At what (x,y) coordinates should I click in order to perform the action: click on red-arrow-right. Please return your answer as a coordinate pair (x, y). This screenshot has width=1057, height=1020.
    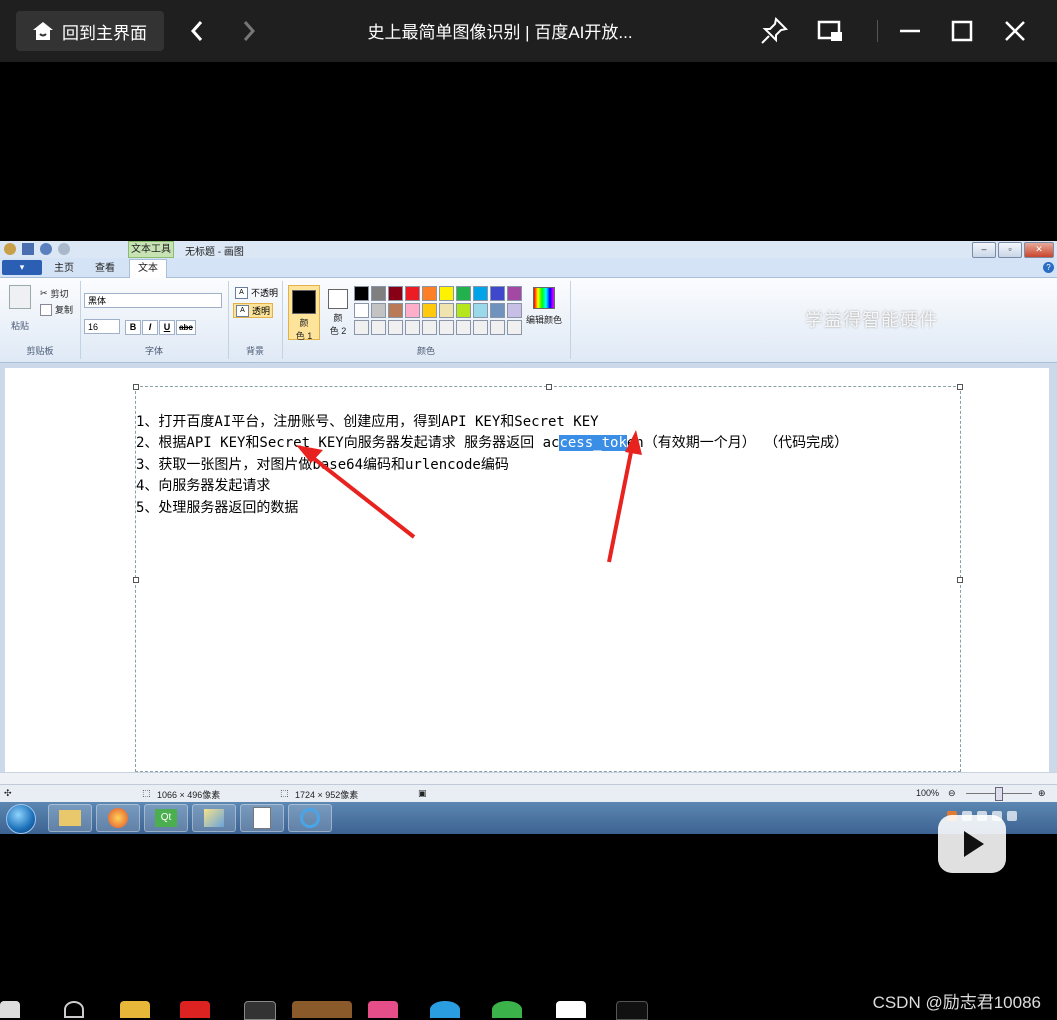
    Looking at the image, I should click on (624, 496).